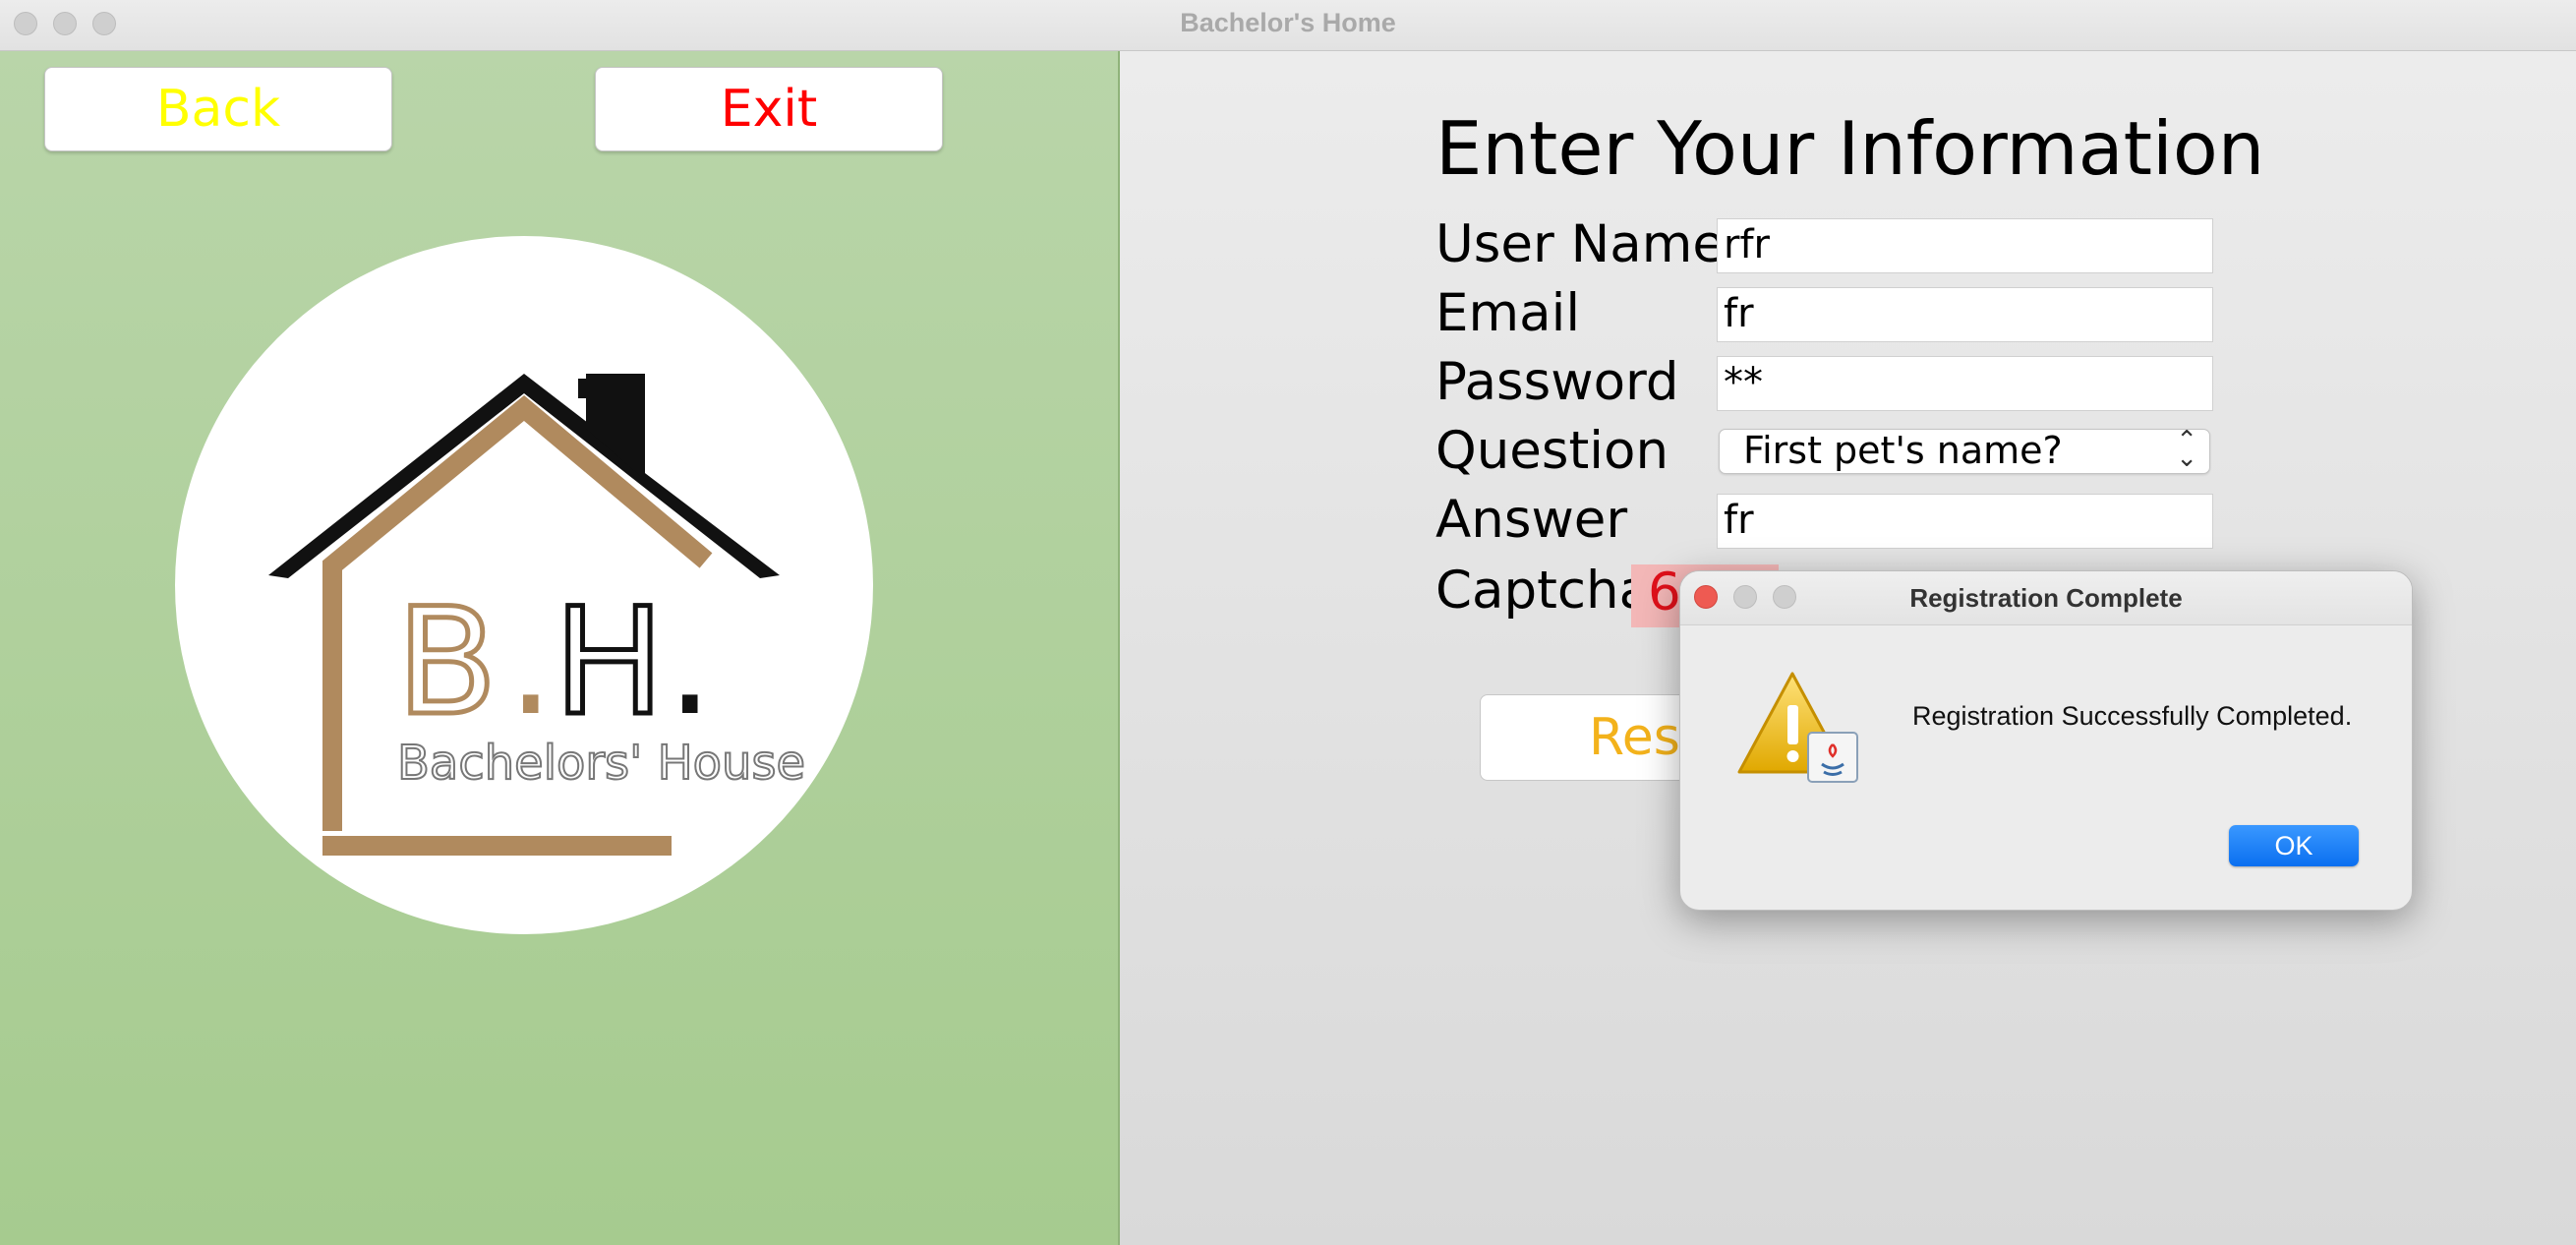 This screenshot has height=1245, width=2576. What do you see at coordinates (1965, 522) in the screenshot?
I see `answer-input: fr` at bounding box center [1965, 522].